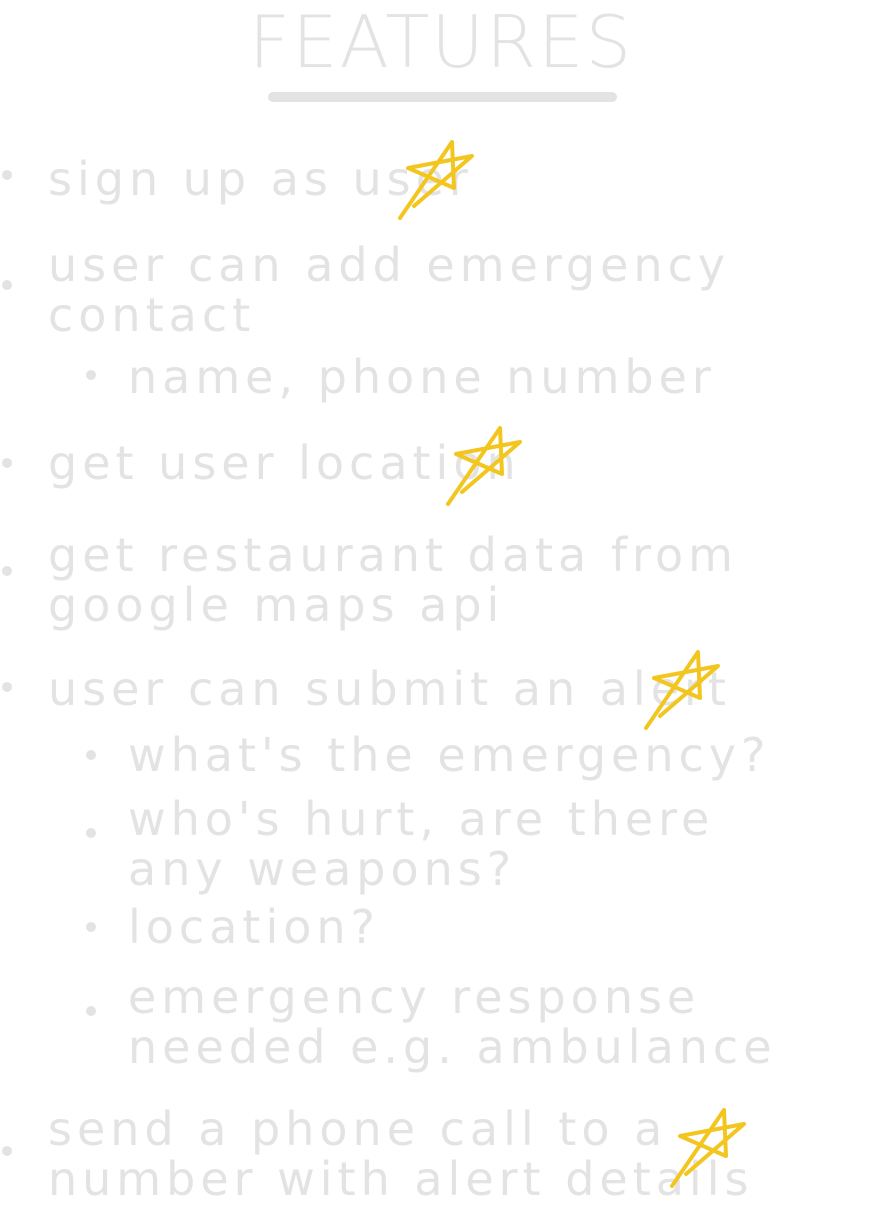 This screenshot has height=1206, width=882. I want to click on sub-feature-response-needed: emergency response needed e.g. ambulance, so click(452, 1022).